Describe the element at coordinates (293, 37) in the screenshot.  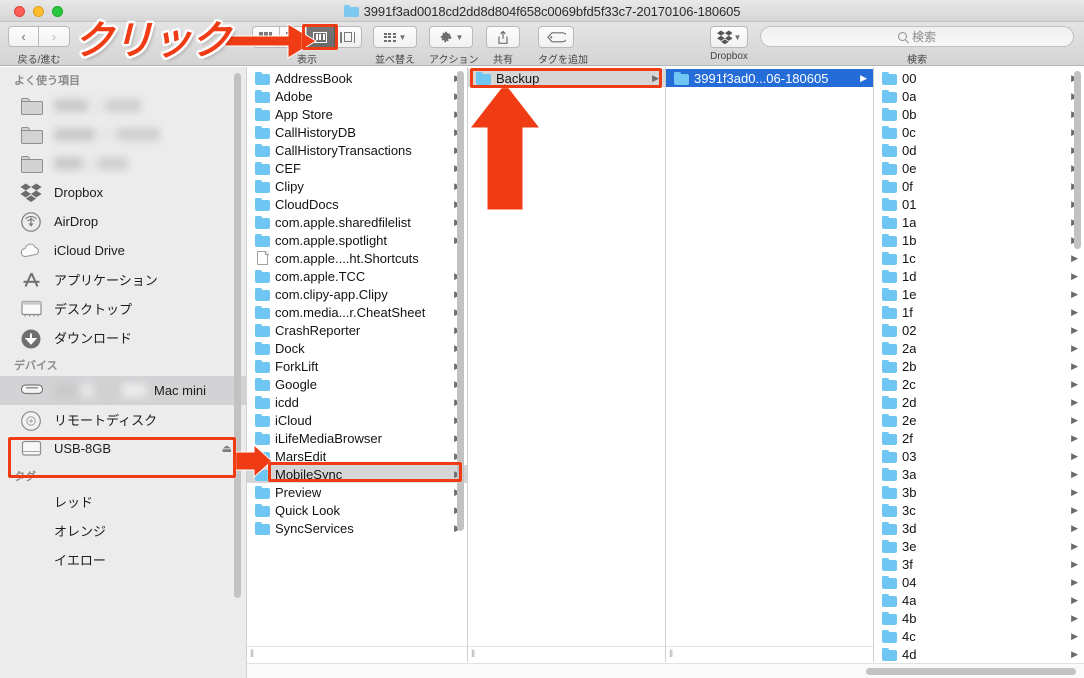
I see `view-list-button` at that location.